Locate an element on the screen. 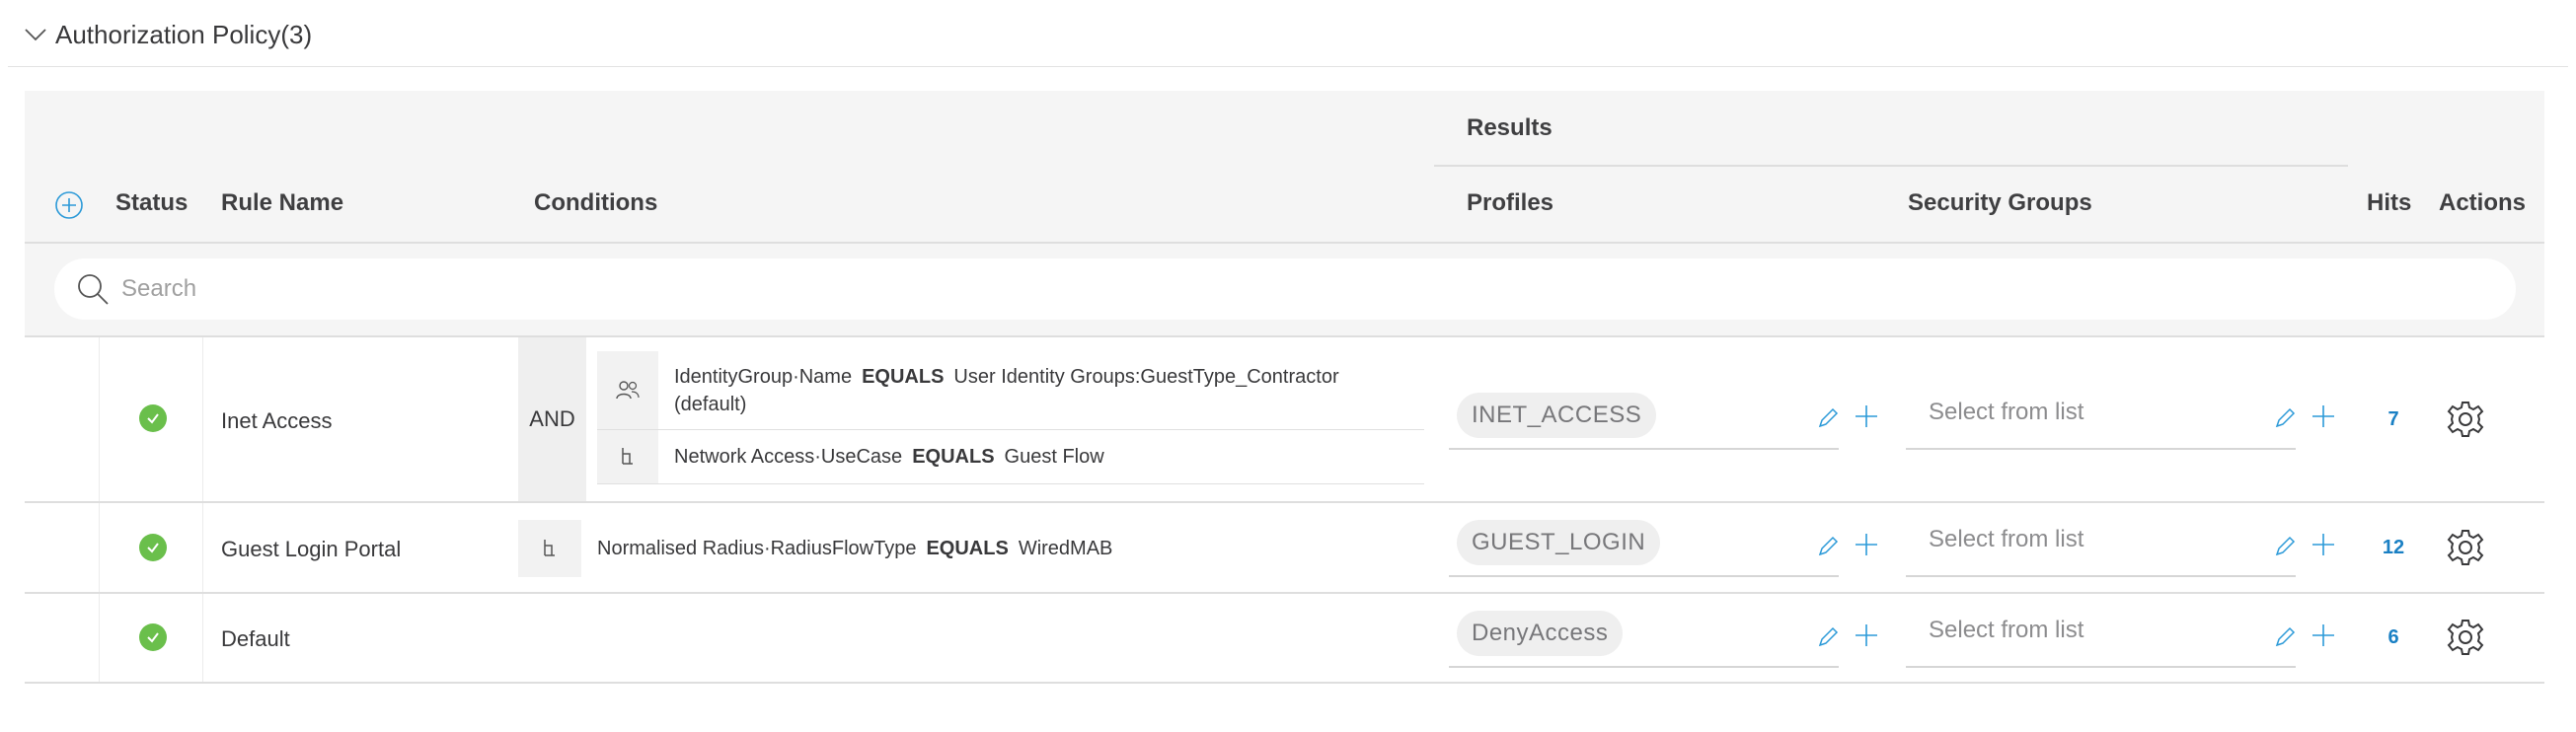 This screenshot has width=2576, height=732. rule-name: Inet Access is located at coordinates (277, 421).